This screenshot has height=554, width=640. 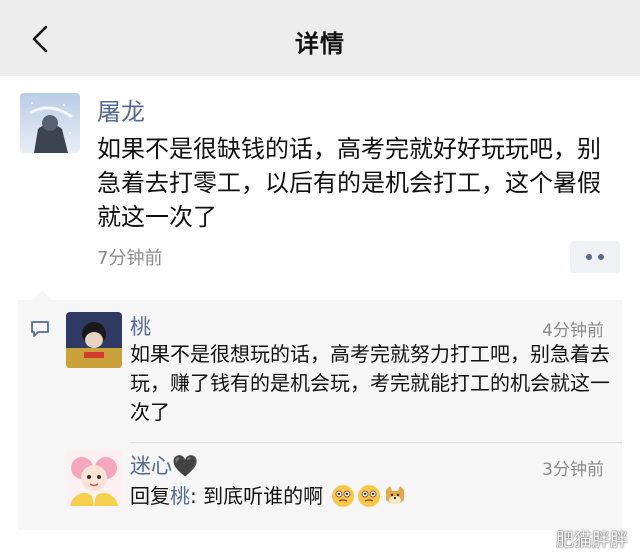 What do you see at coordinates (121, 109) in the screenshot?
I see `post-author-name: 屠龙` at bounding box center [121, 109].